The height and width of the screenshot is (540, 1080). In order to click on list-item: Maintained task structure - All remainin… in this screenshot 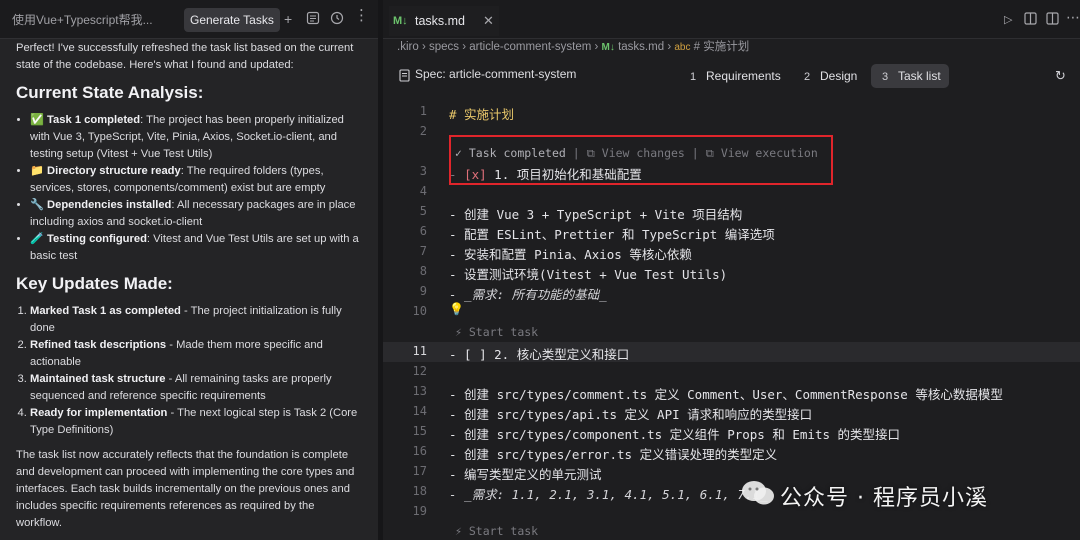, I will do `click(196, 388)`.